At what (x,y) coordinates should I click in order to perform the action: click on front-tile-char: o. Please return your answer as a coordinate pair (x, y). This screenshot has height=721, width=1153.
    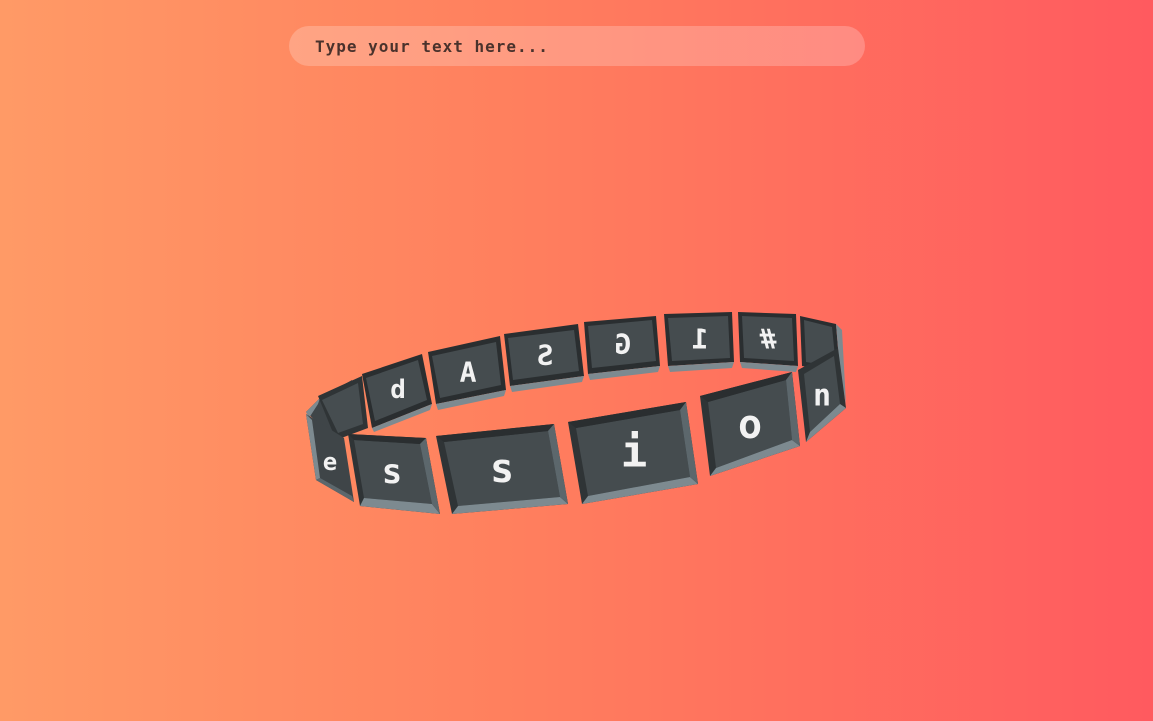
    Looking at the image, I should click on (750, 425).